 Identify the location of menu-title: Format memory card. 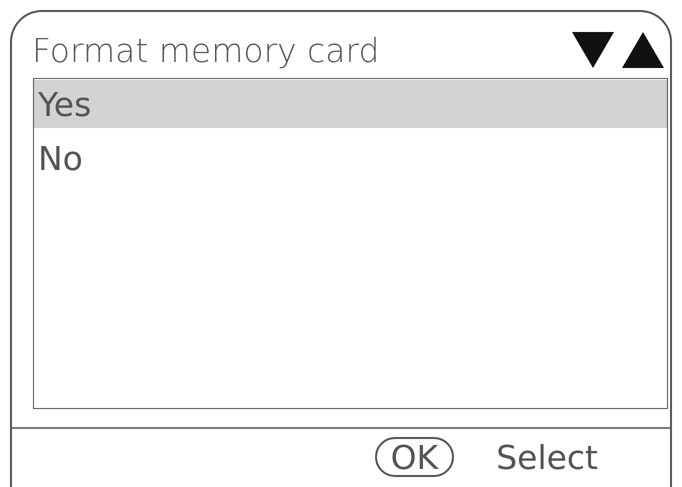
(206, 50).